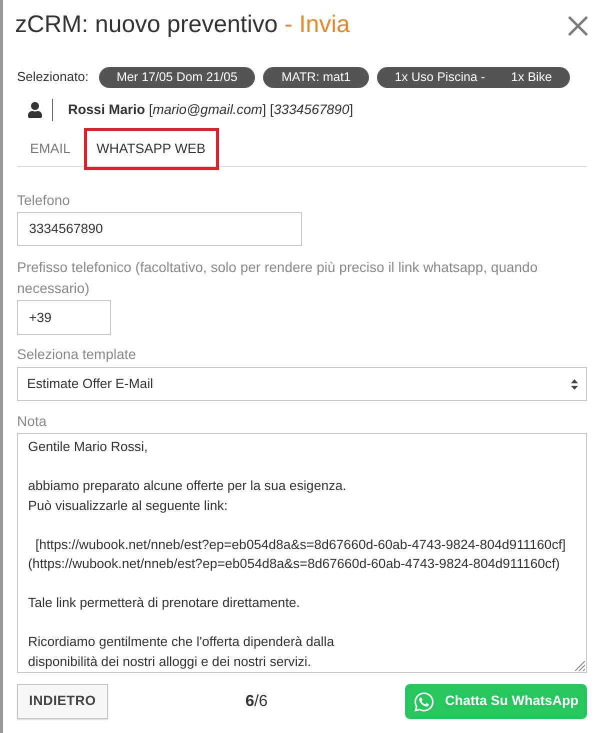 This screenshot has width=601, height=733. I want to click on close-button, so click(578, 26).